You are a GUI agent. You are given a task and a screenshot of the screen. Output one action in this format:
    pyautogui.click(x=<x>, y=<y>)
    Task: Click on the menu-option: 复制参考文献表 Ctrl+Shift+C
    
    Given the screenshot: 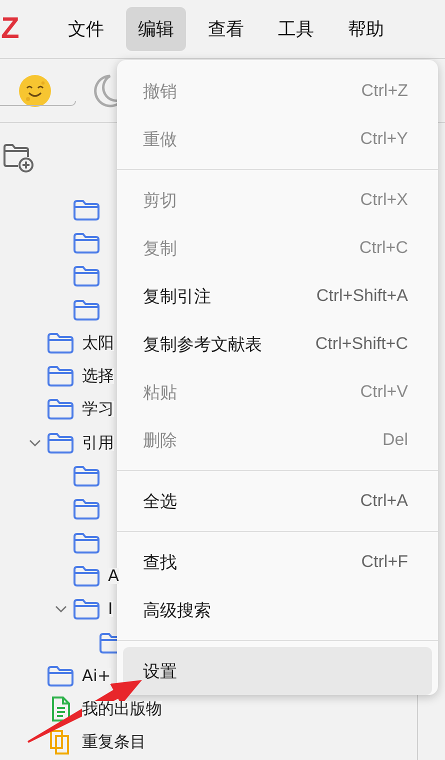 What is the action you would take?
    pyautogui.click(x=277, y=344)
    